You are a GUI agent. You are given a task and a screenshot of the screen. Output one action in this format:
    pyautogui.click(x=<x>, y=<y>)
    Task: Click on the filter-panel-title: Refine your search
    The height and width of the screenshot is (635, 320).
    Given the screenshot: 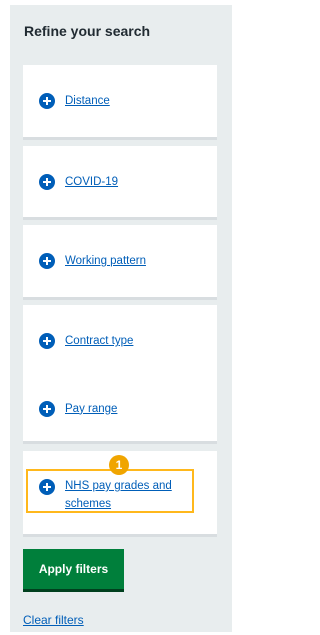 What is the action you would take?
    pyautogui.click(x=87, y=31)
    